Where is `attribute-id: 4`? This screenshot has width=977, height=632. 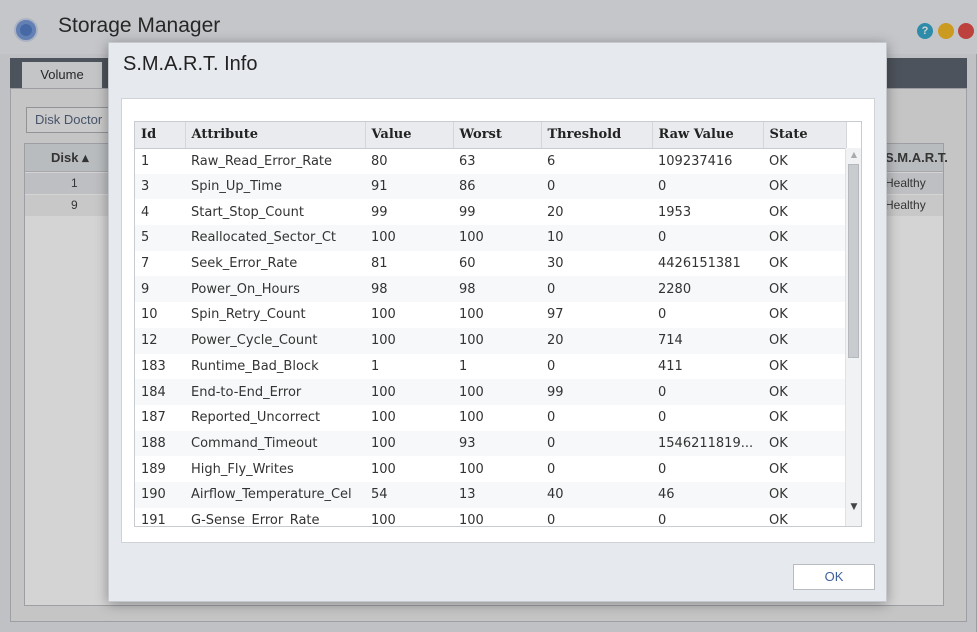 attribute-id: 4 is located at coordinates (160, 212).